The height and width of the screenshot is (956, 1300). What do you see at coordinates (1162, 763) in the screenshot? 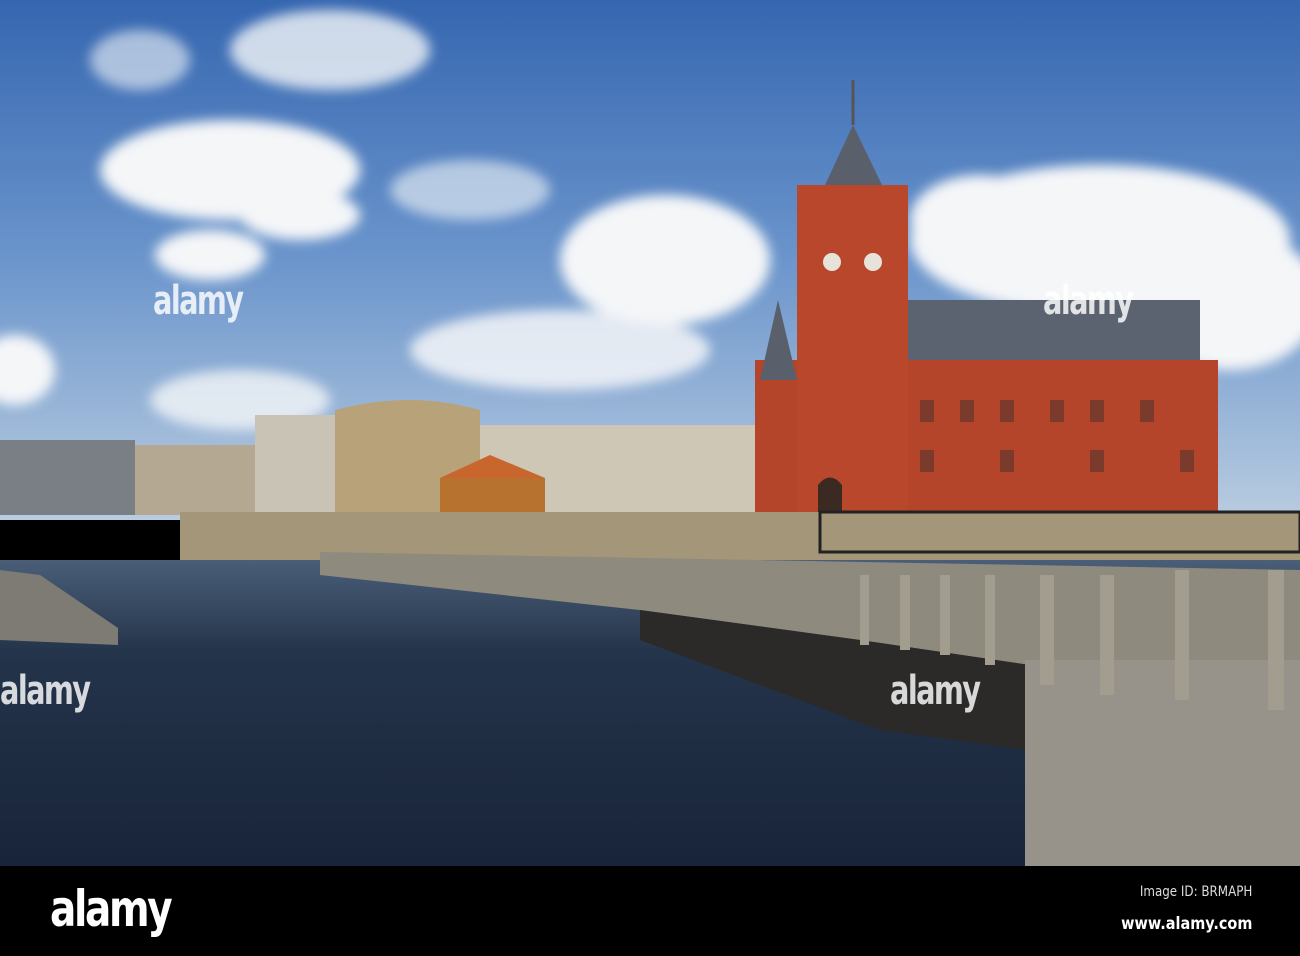
I see `pier-block` at bounding box center [1162, 763].